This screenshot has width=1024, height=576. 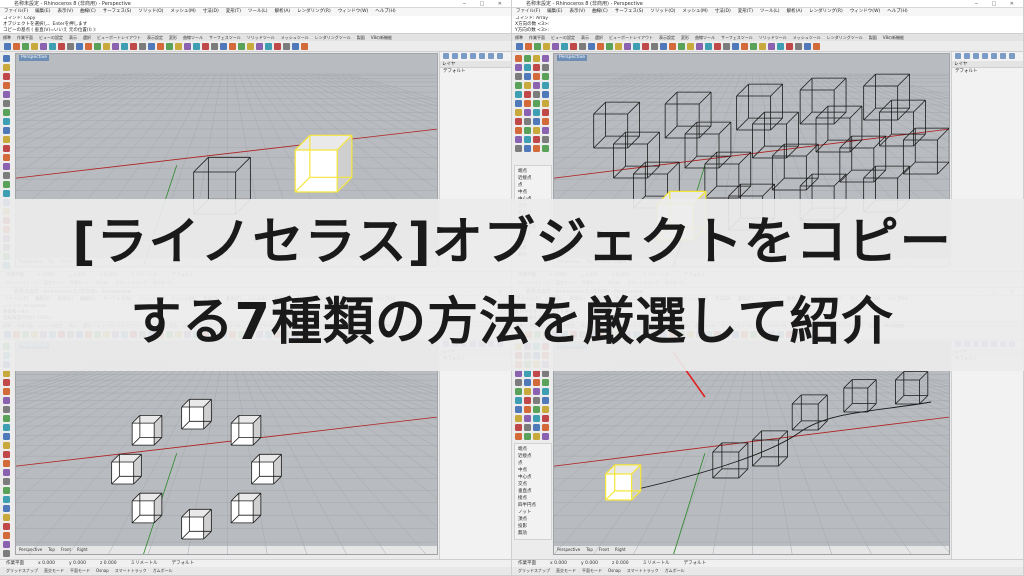 I want to click on osnap-item: 無効, so click(x=533, y=533).